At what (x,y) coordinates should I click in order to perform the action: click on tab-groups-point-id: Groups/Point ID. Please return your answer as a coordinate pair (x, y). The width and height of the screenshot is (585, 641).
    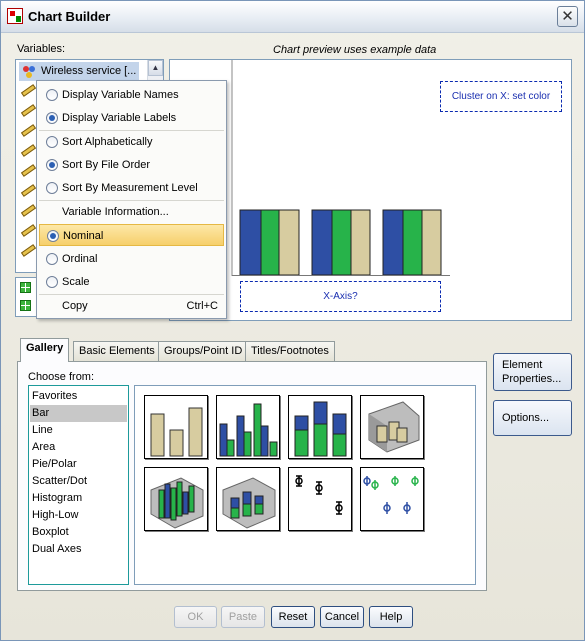
    Looking at the image, I should click on (203, 351).